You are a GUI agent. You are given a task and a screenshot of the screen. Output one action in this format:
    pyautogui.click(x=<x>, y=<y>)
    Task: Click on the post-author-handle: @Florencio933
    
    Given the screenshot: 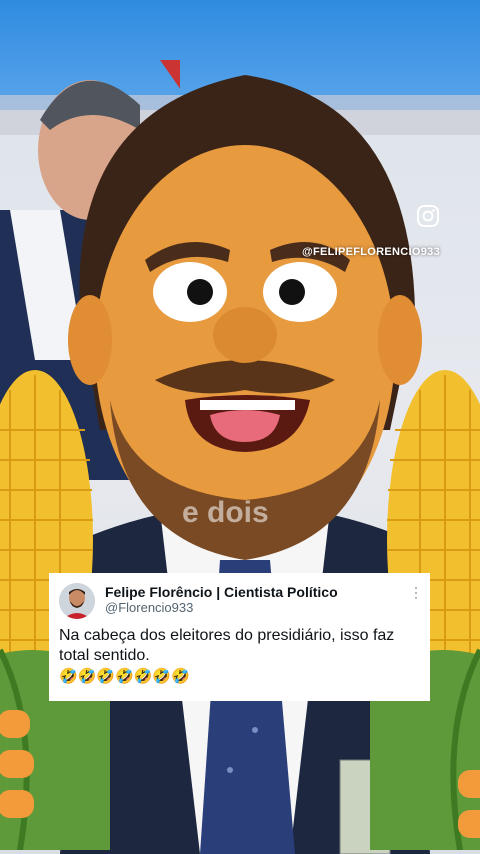 What is the action you would take?
    pyautogui.click(x=149, y=607)
    